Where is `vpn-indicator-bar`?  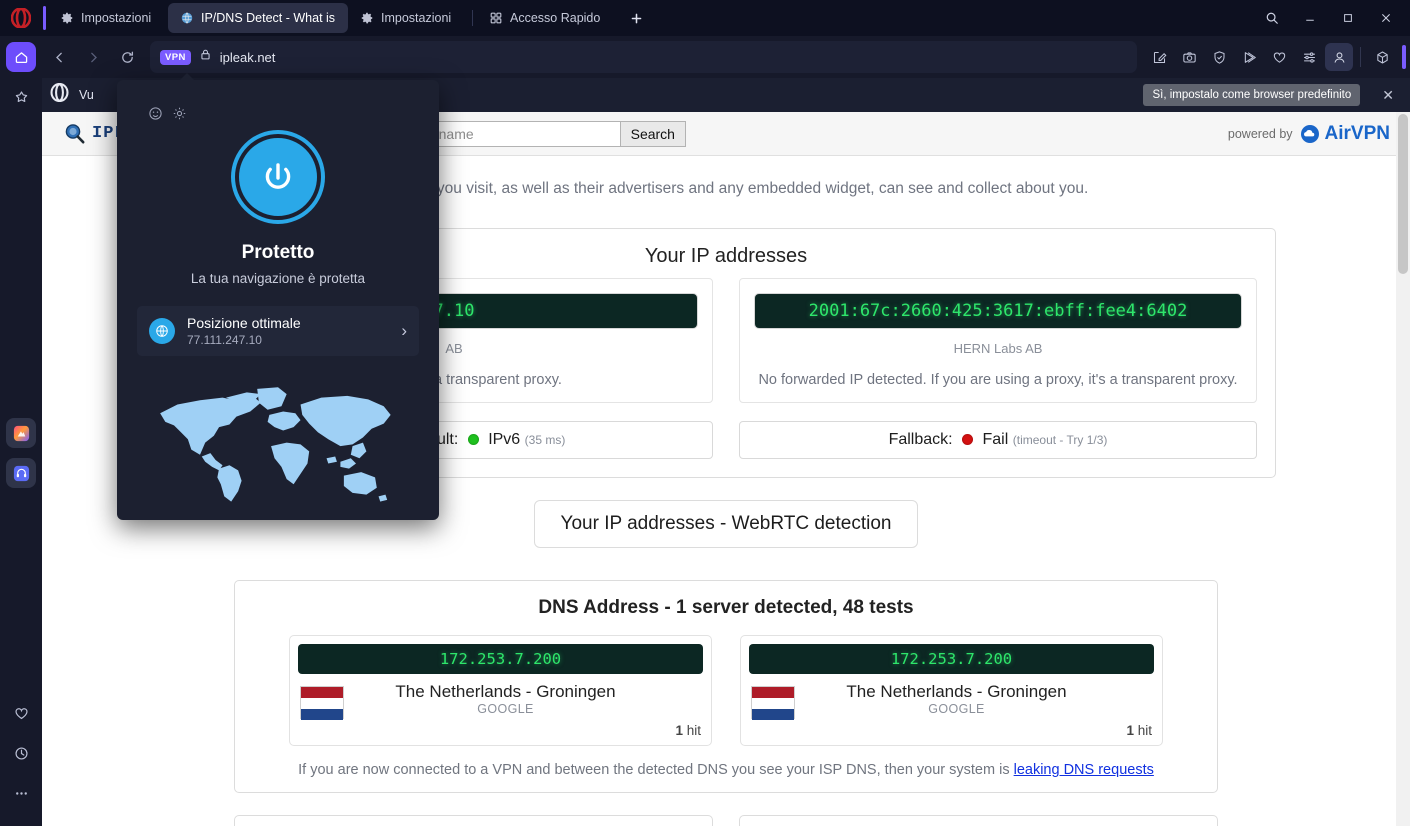 vpn-indicator-bar is located at coordinates (1404, 57).